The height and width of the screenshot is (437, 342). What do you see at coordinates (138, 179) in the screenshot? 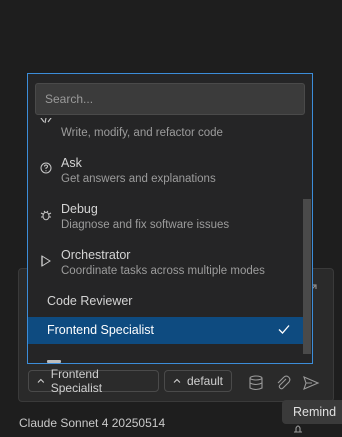
I see `mode-item-description: Get answers and explanations` at bounding box center [138, 179].